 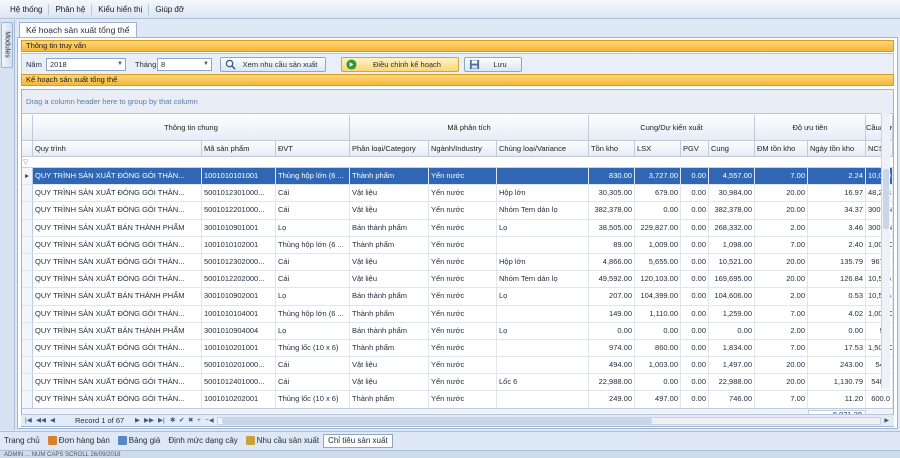 What do you see at coordinates (469, 128) in the screenshot?
I see `band-analysis-code: Mã phân tích` at bounding box center [469, 128].